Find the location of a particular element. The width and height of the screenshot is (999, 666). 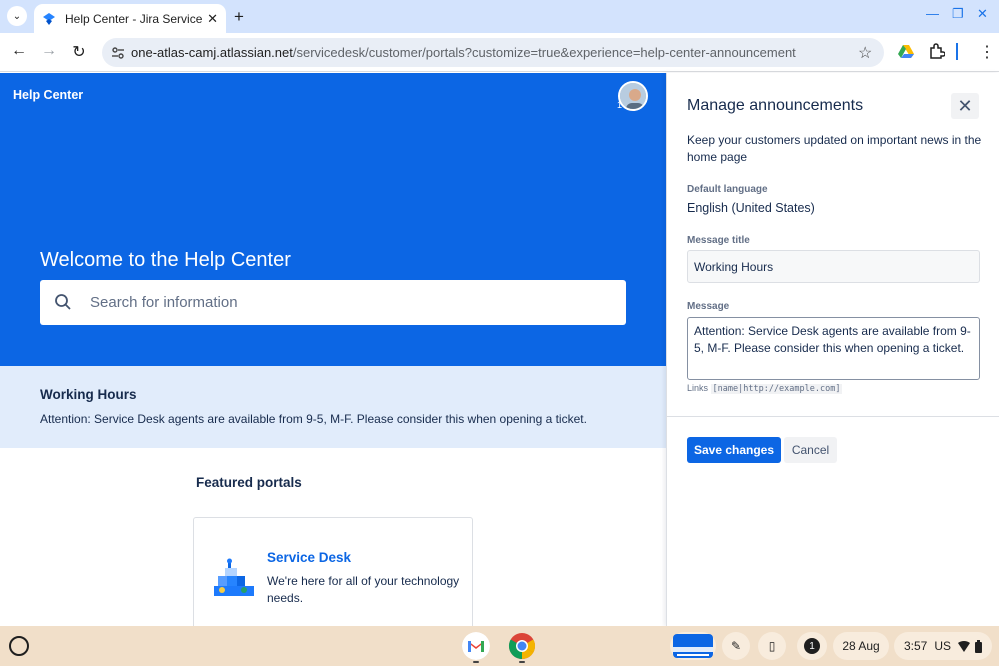

announcement-title: Working Hours is located at coordinates (88, 394).